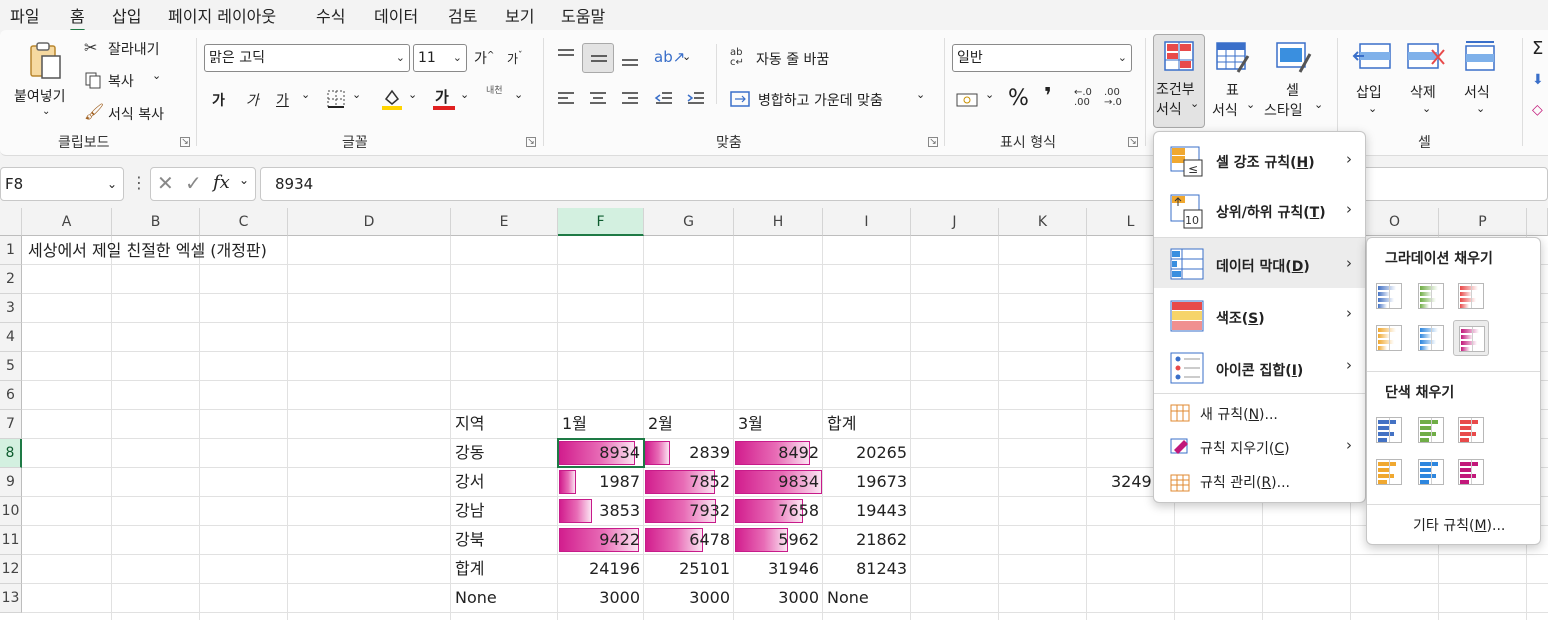  Describe the element at coordinates (1297, 83) in the screenshot. I see `cell-styles-button: 셀 스타일 ⌄` at that location.